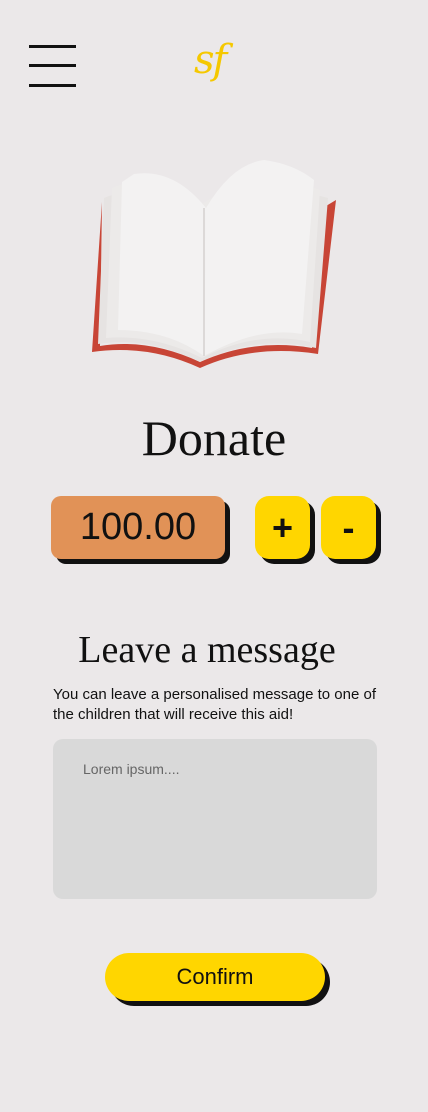 The width and height of the screenshot is (428, 1112). Describe the element at coordinates (348, 527) in the screenshot. I see `decrement-button: -` at that location.